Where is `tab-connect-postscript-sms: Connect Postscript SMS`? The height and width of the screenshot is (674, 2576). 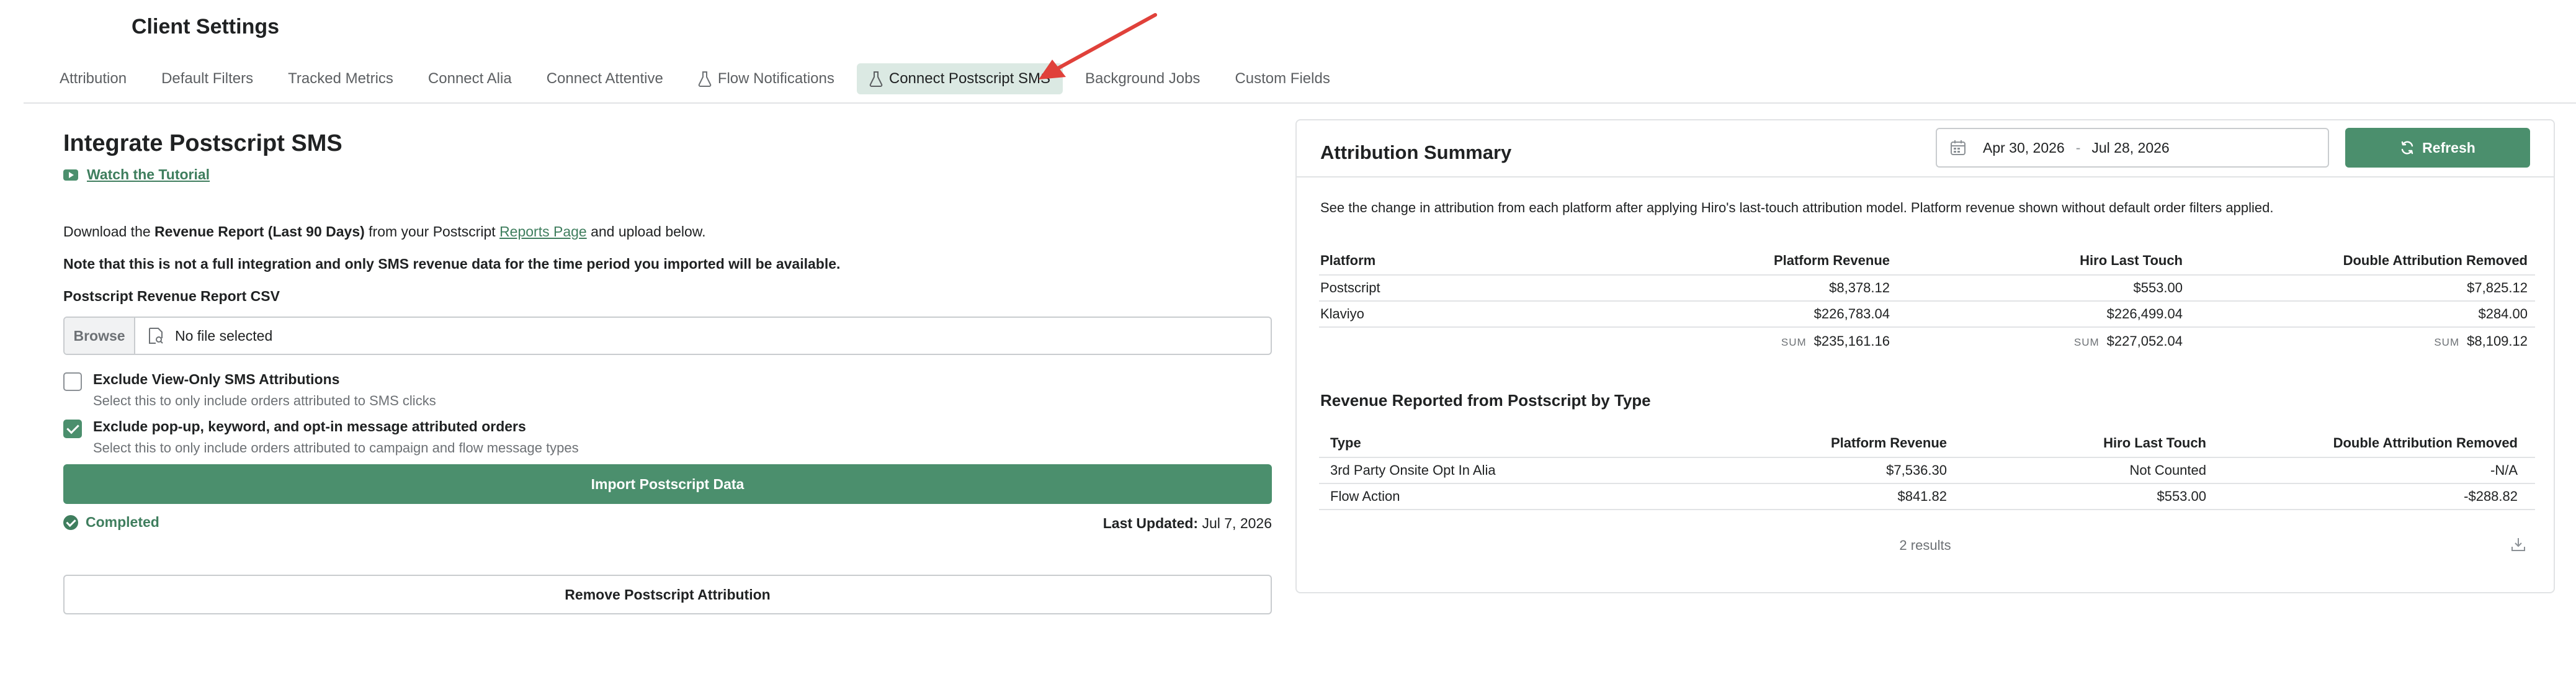 tab-connect-postscript-sms: Connect Postscript SMS is located at coordinates (959, 78).